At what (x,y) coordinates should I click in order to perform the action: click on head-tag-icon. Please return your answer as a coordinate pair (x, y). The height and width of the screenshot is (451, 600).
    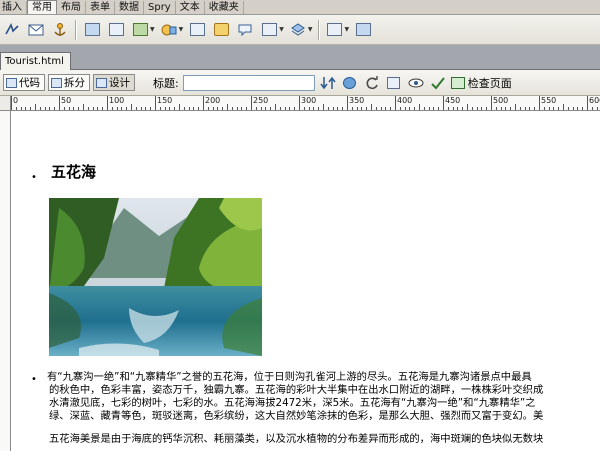
    Looking at the image, I should click on (269, 30).